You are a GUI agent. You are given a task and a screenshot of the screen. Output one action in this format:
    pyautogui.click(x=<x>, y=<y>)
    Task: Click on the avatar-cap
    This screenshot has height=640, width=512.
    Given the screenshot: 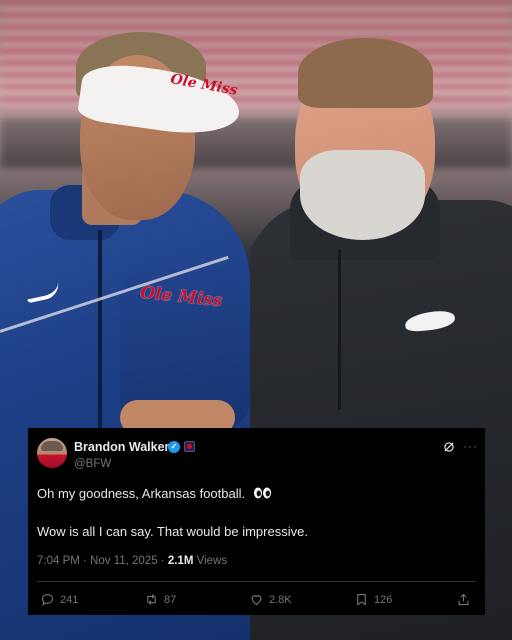 What is the action you would take?
    pyautogui.click(x=52, y=446)
    